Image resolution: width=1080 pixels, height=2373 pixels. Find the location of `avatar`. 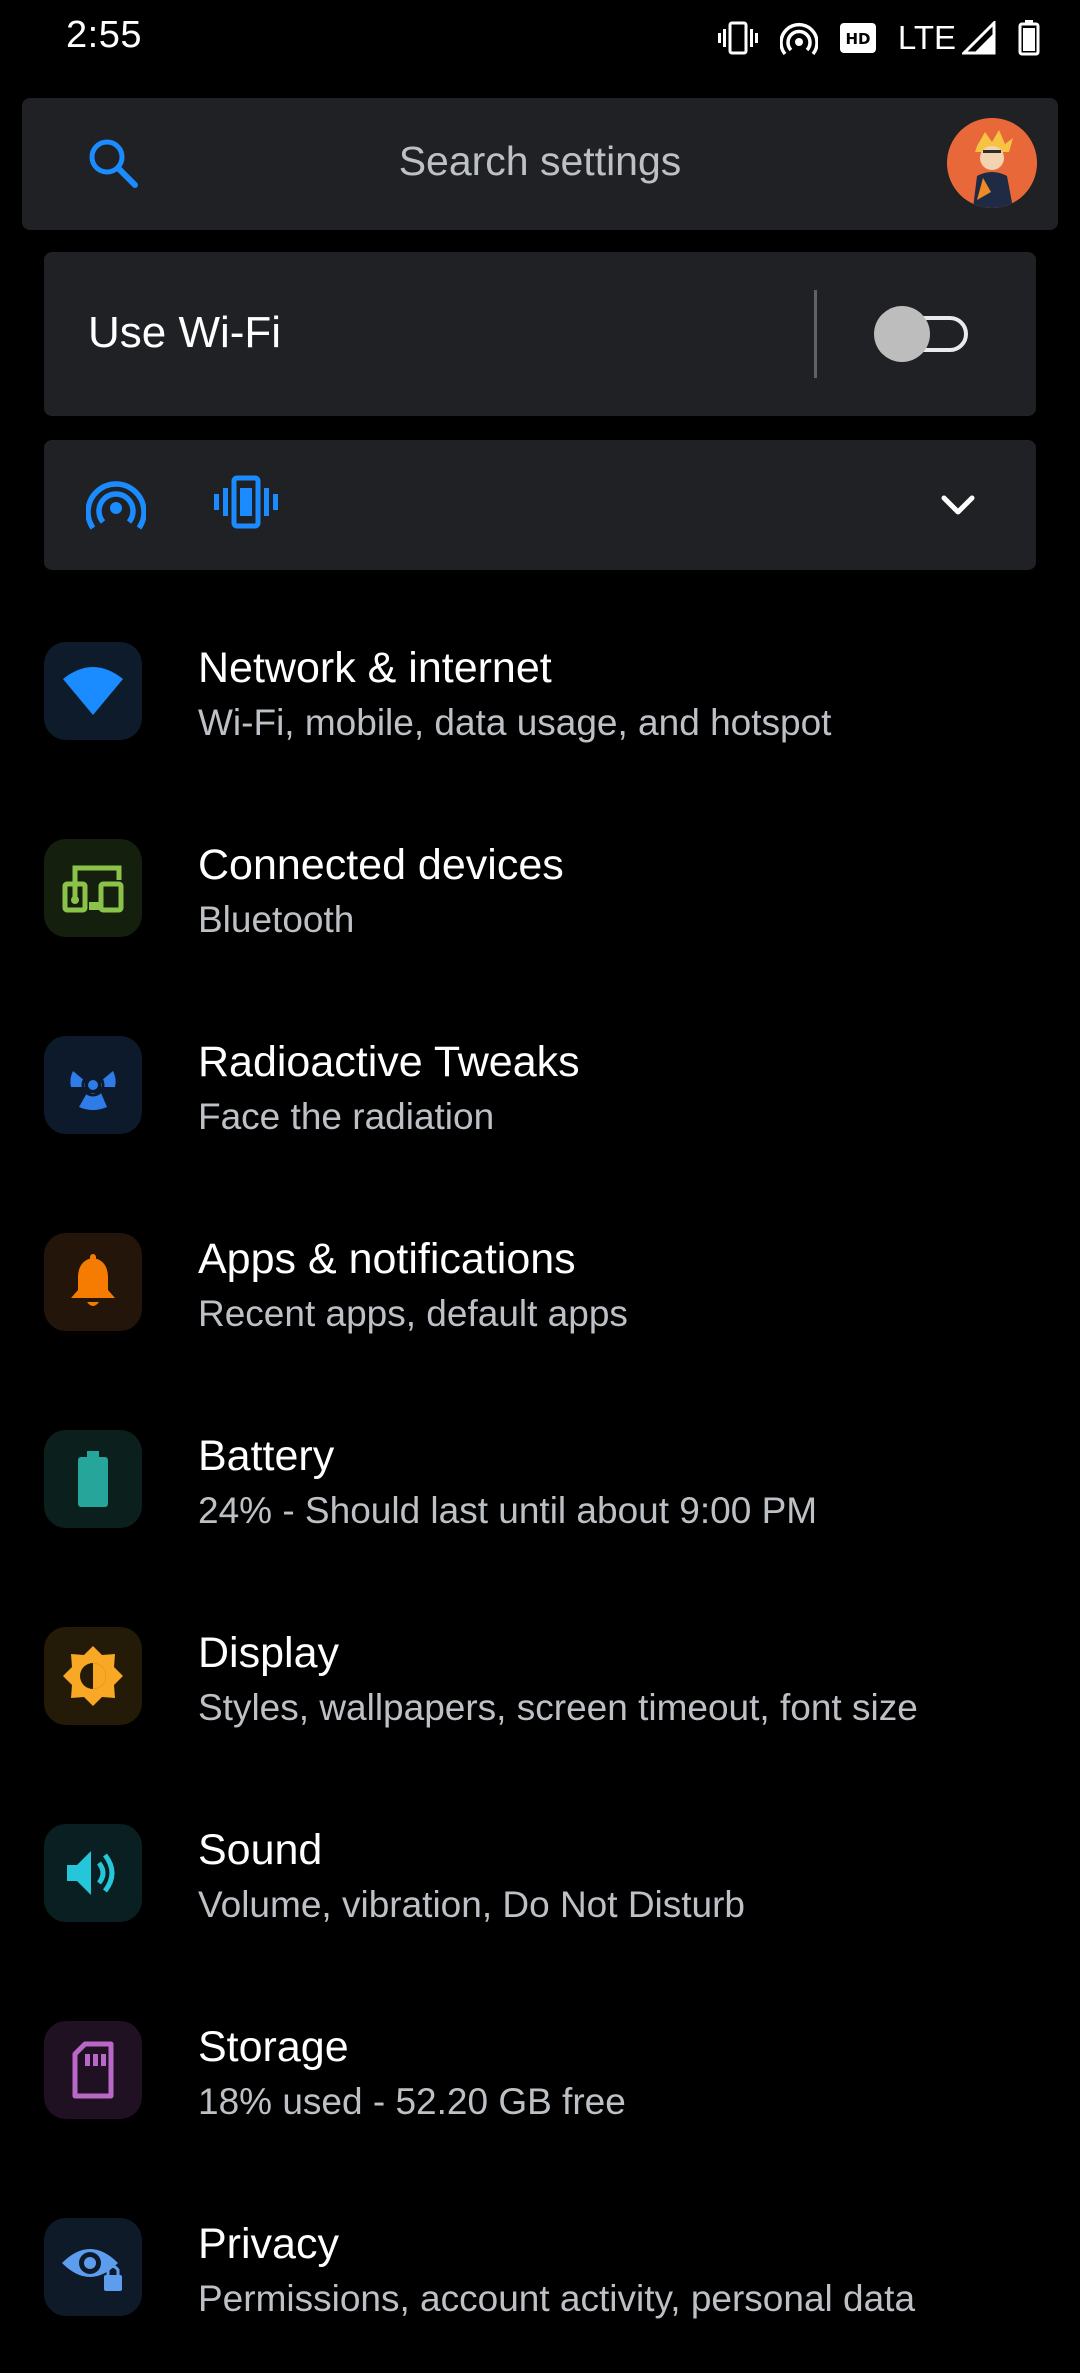

avatar is located at coordinates (992, 163).